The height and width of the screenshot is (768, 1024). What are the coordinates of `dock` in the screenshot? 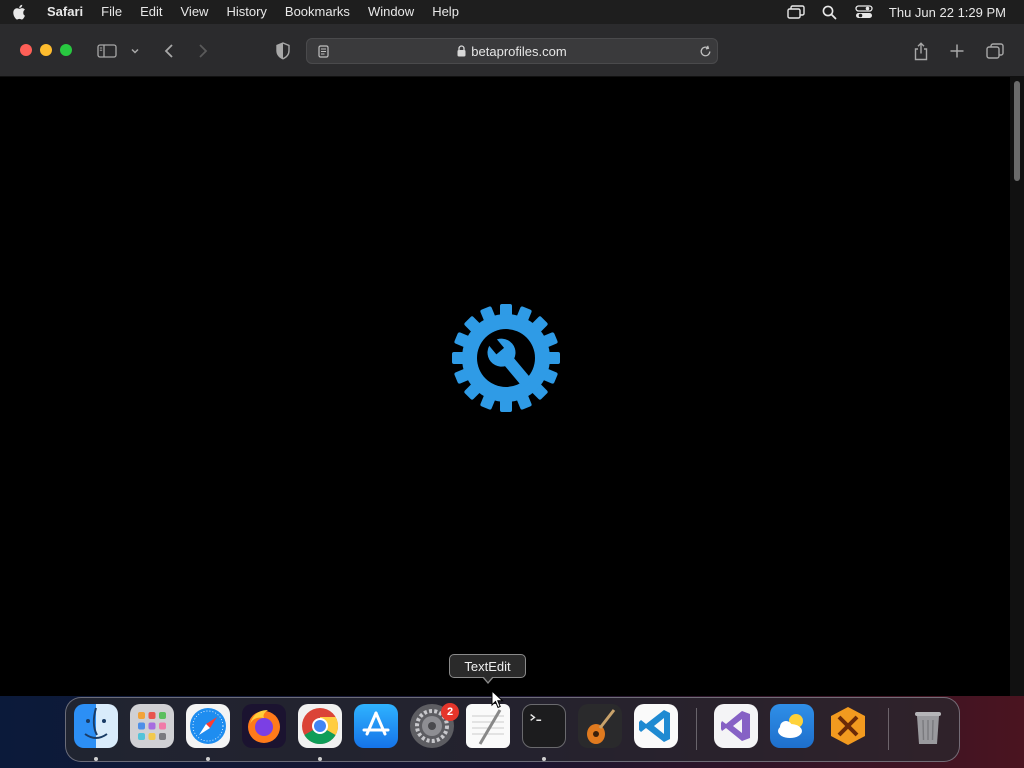 It's located at (512, 729).